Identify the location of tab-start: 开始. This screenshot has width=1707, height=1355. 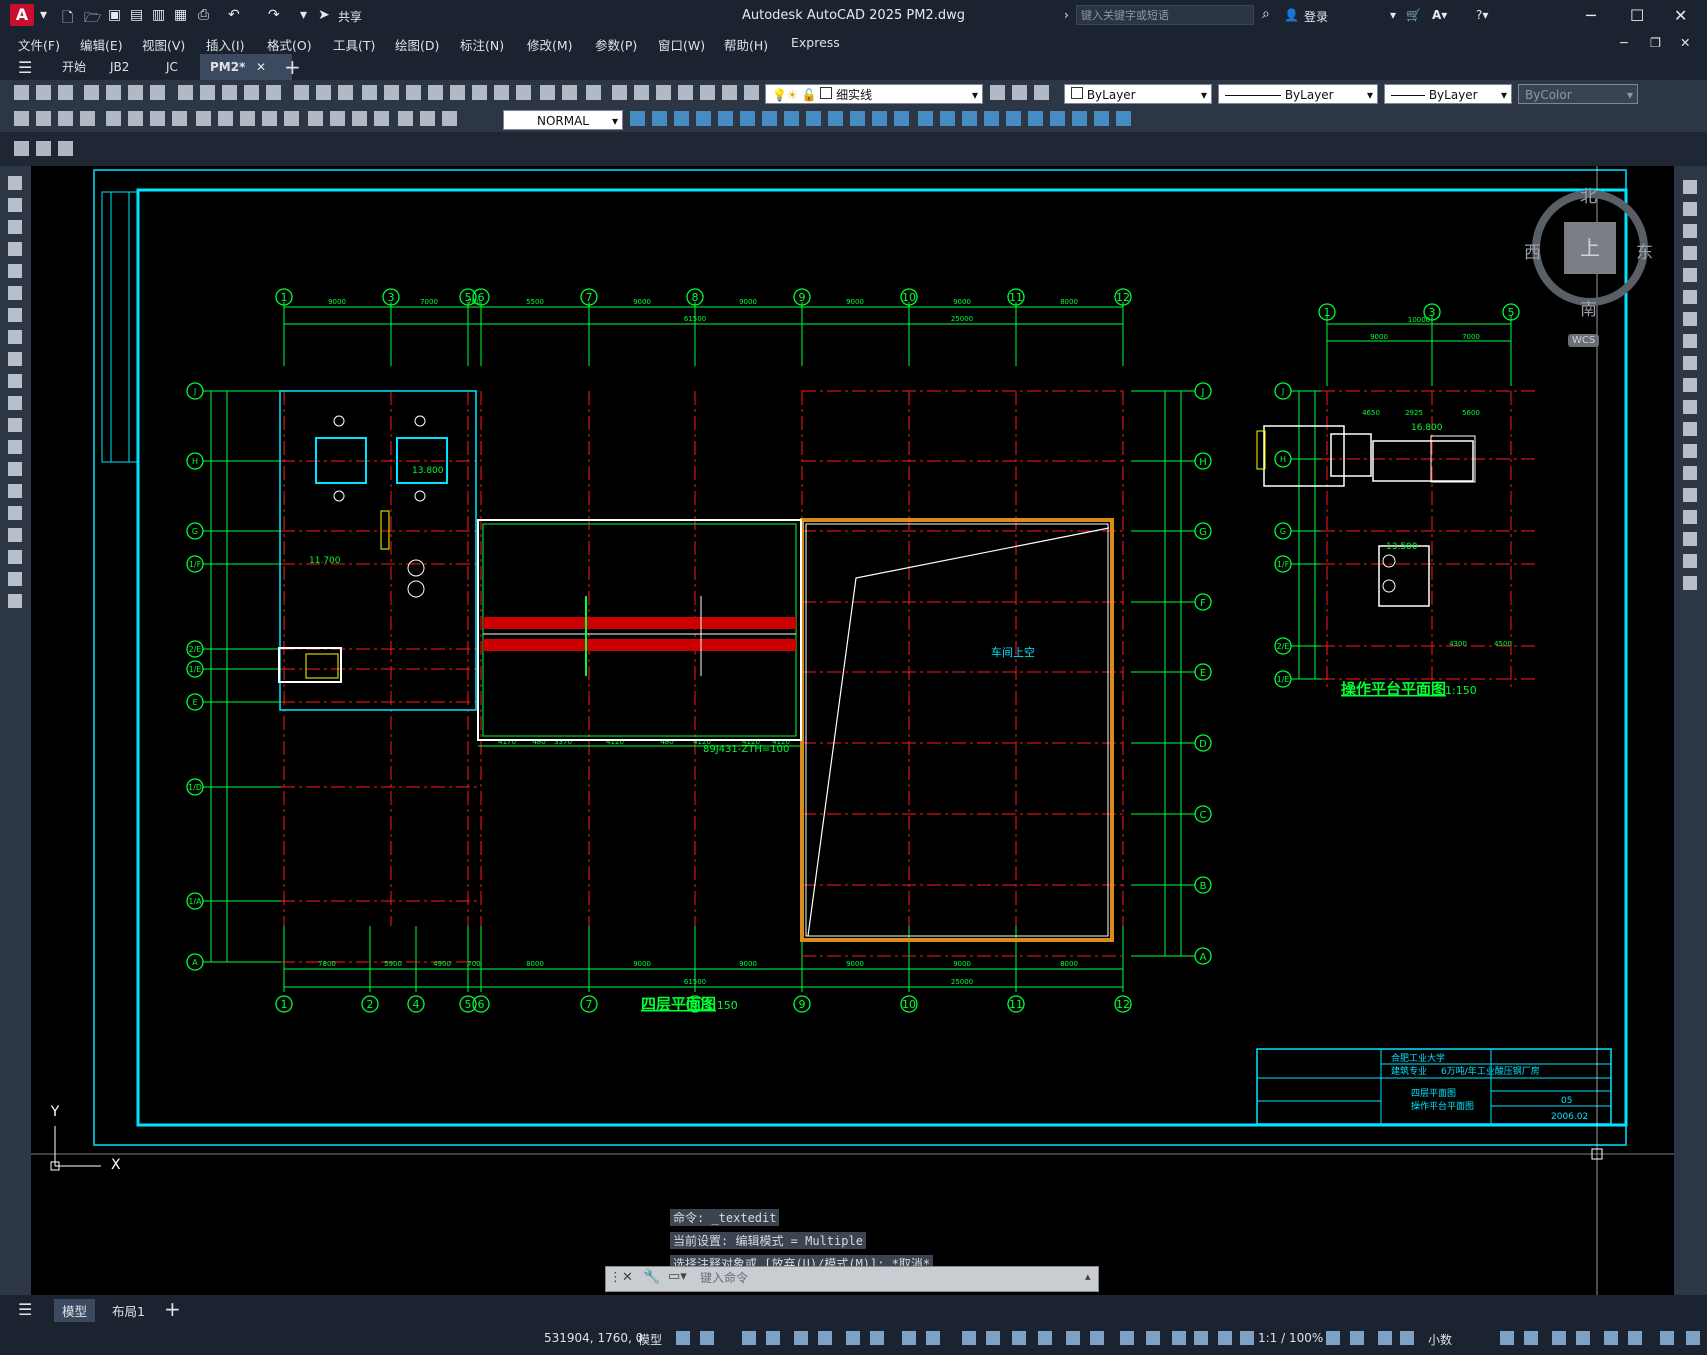
(74, 67).